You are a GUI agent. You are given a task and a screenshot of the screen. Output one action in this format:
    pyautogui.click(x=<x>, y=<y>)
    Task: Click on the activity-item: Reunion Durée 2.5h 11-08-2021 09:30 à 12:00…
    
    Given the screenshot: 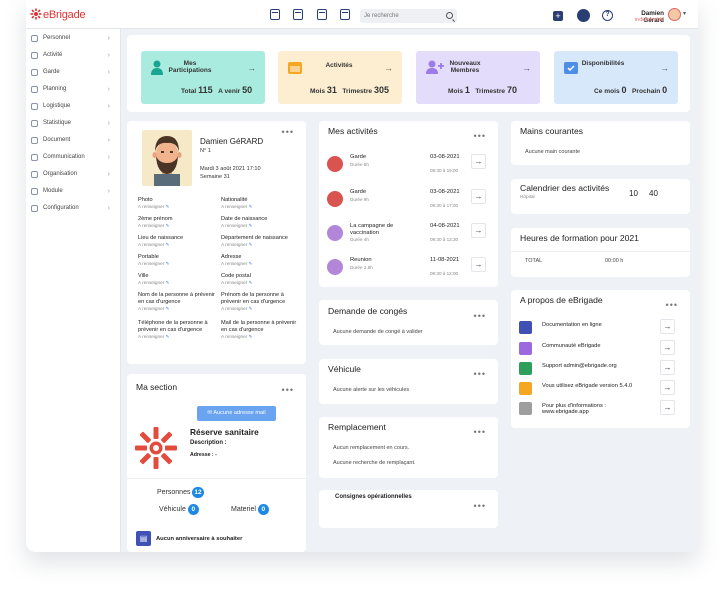 What is the action you would take?
    pyautogui.click(x=406, y=271)
    